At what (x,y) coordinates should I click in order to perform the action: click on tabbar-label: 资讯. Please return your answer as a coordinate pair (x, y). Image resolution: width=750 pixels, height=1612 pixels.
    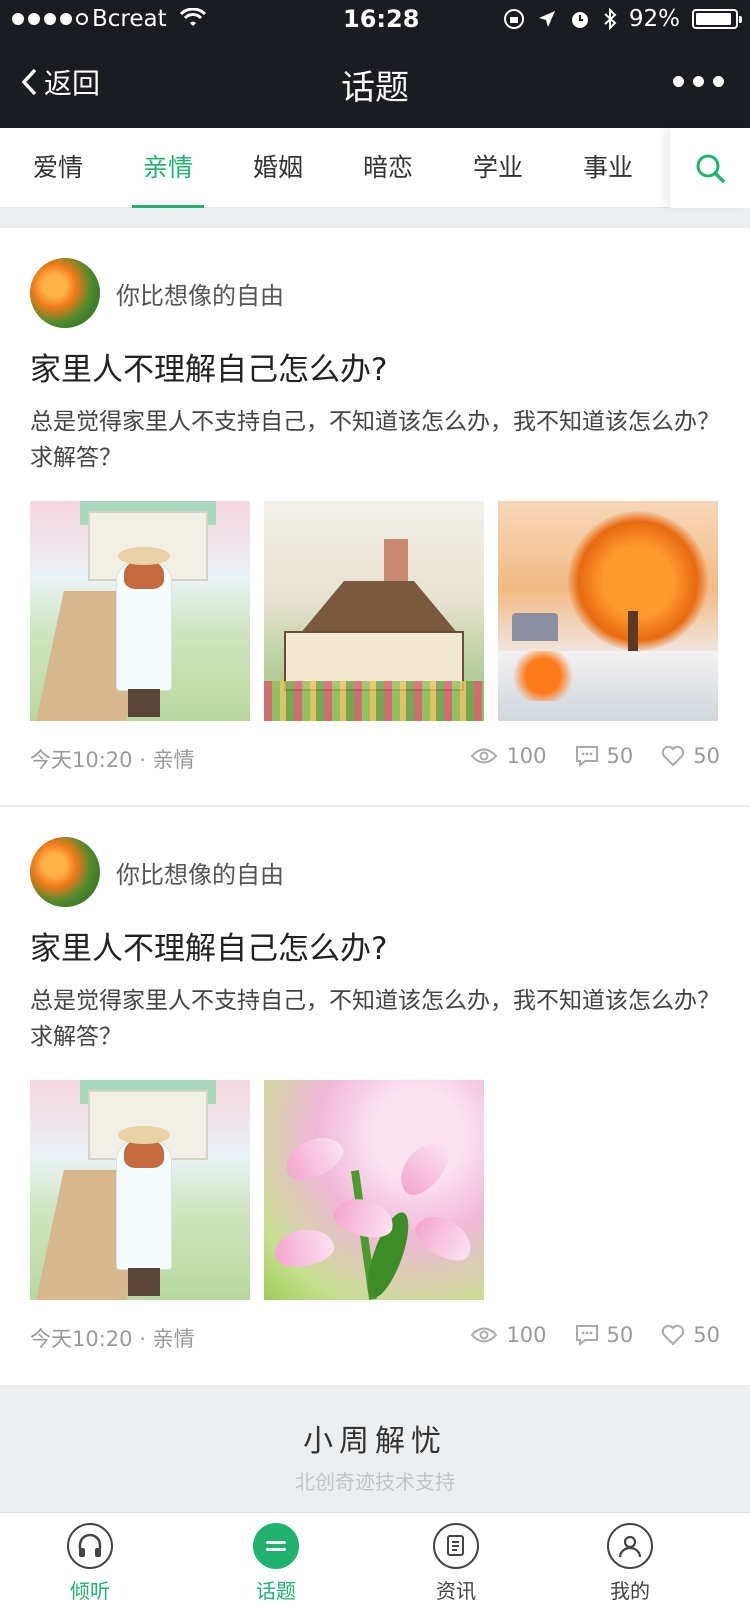
    Looking at the image, I should click on (456, 1591).